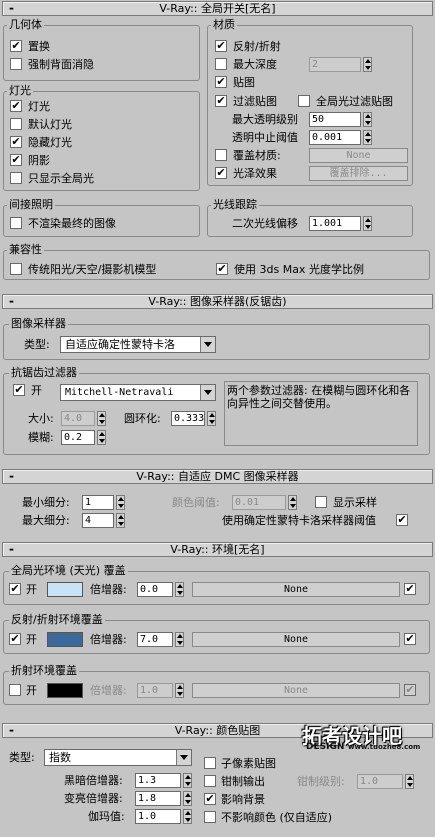 This screenshot has width=435, height=837. What do you see at coordinates (296, 589) in the screenshot?
I see `gi-env-map-button: None` at bounding box center [296, 589].